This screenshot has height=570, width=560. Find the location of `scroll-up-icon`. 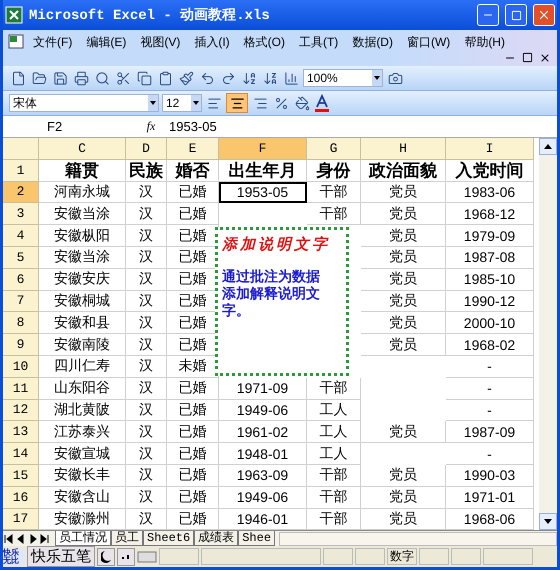

scroll-up-icon is located at coordinates (548, 146).